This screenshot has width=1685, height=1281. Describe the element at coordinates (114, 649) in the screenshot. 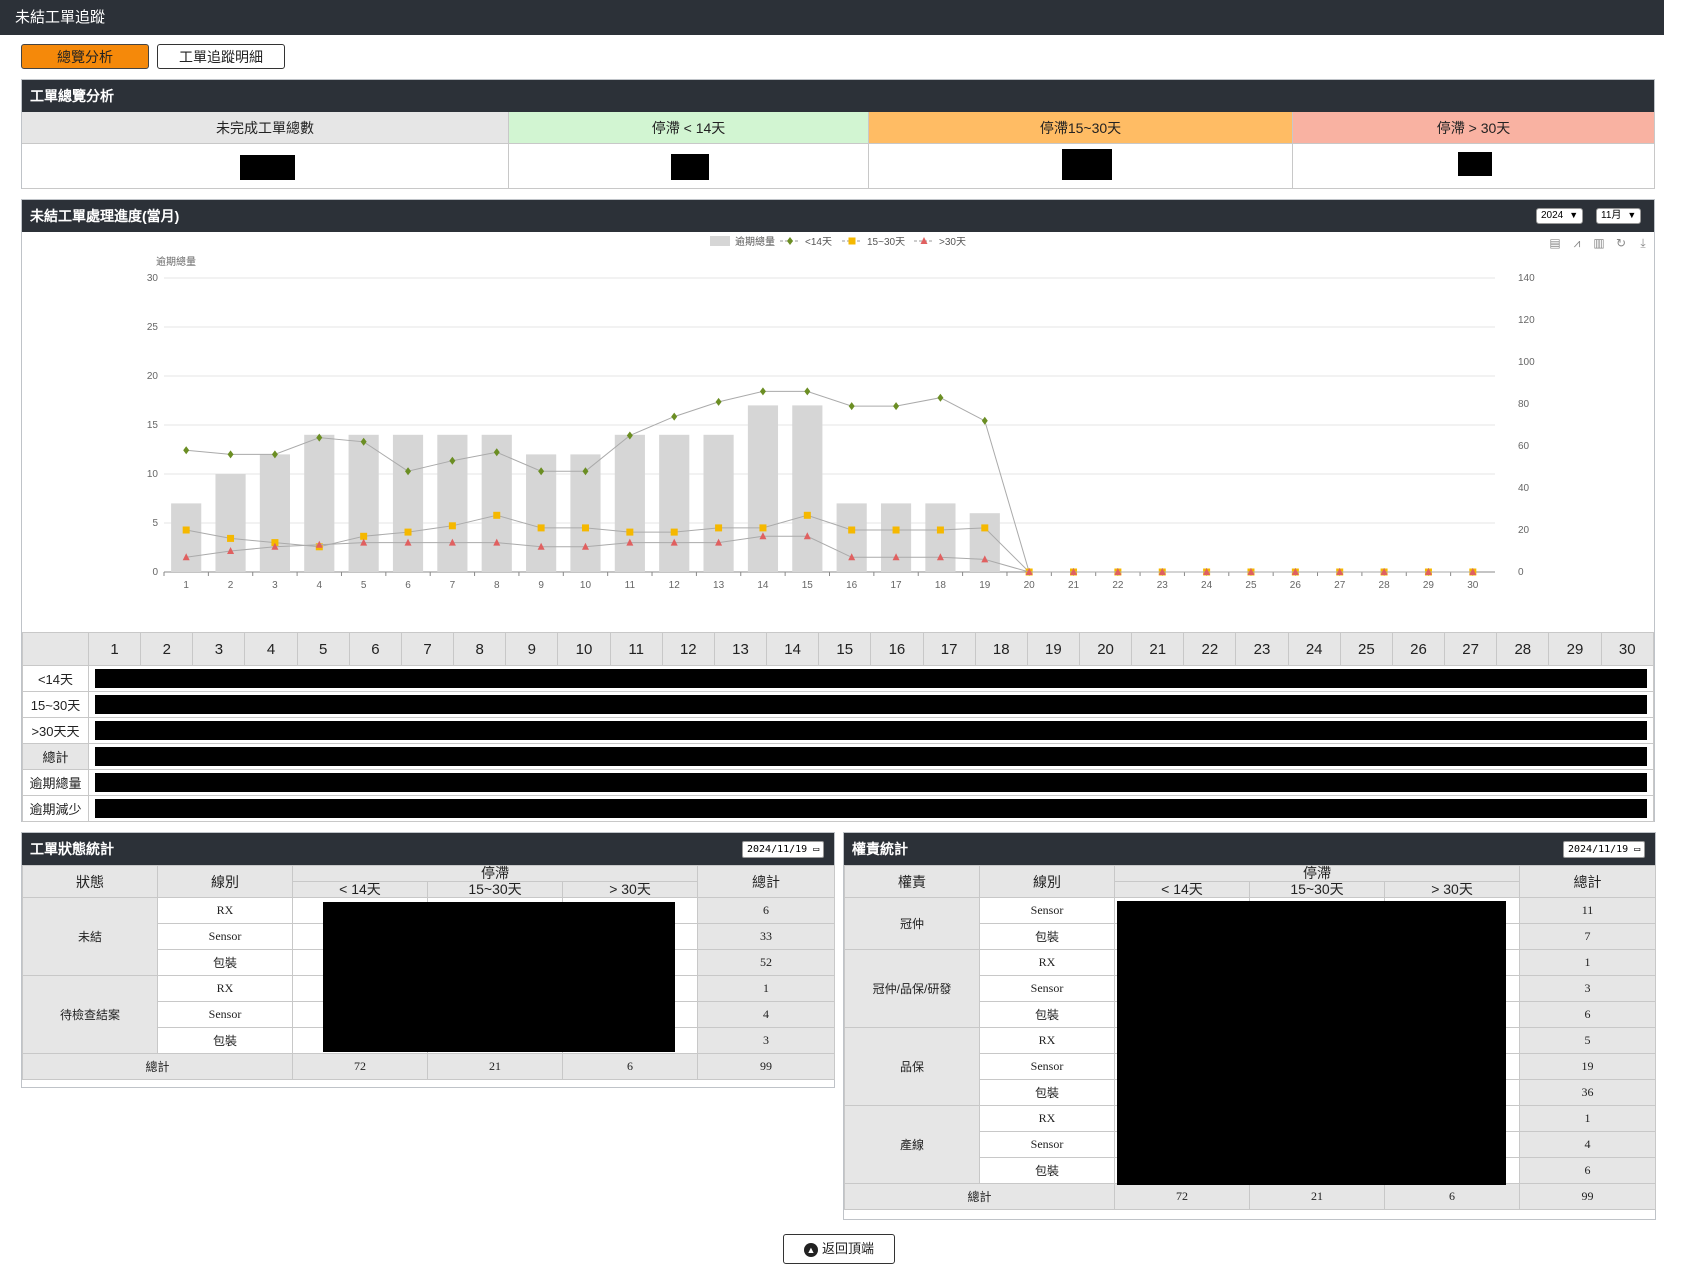

I see `day-header-1: 1` at that location.